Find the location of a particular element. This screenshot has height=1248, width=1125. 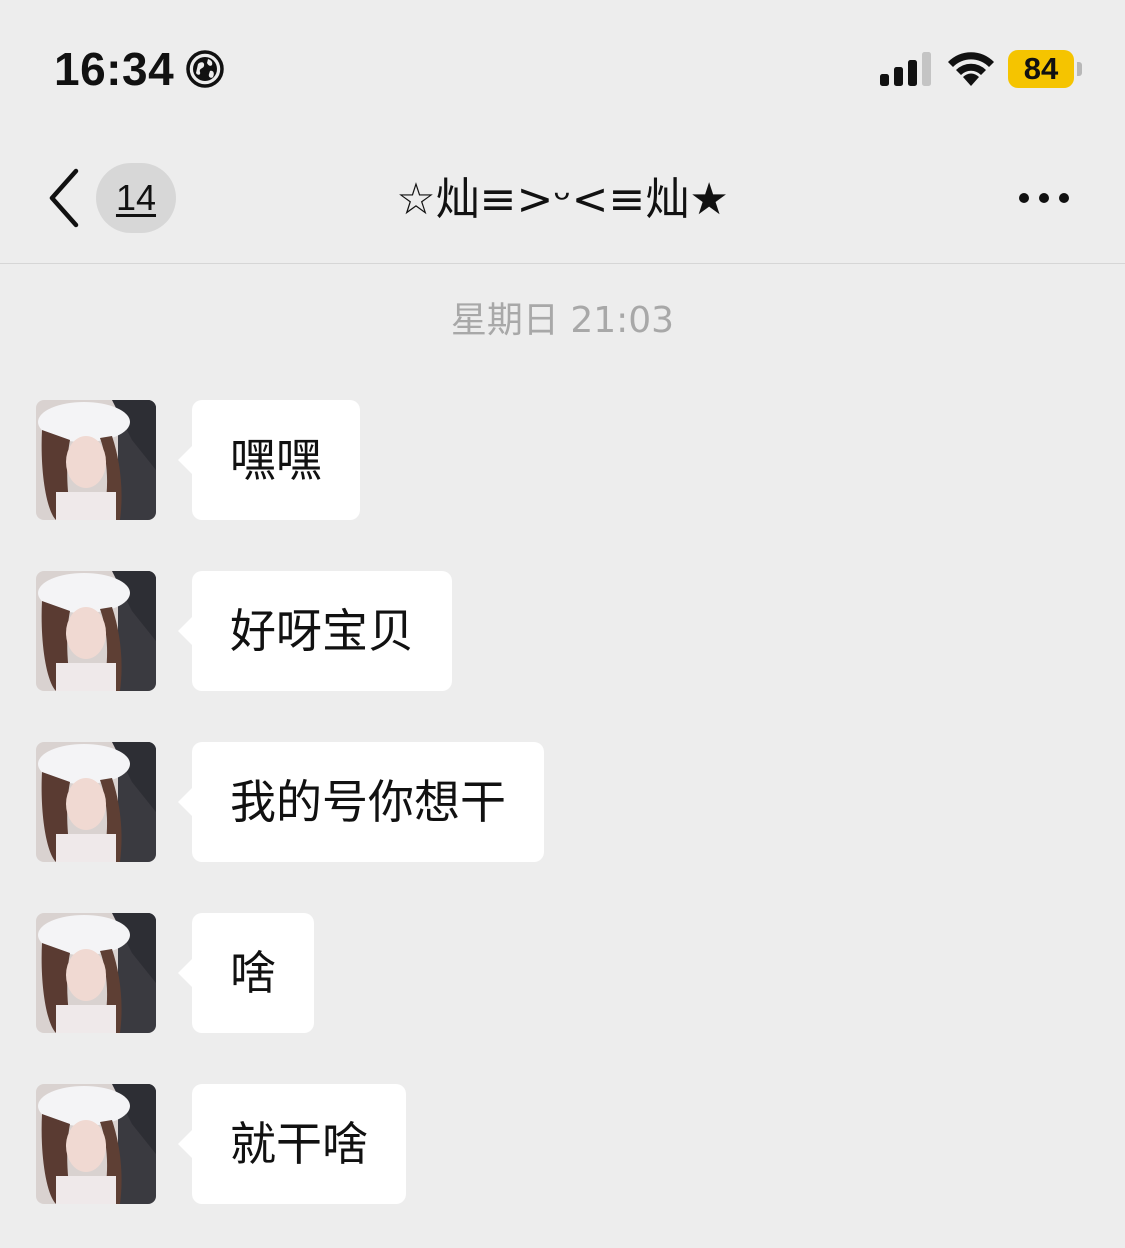

message-bubble: 嘿嘿 is located at coordinates (269, 460).